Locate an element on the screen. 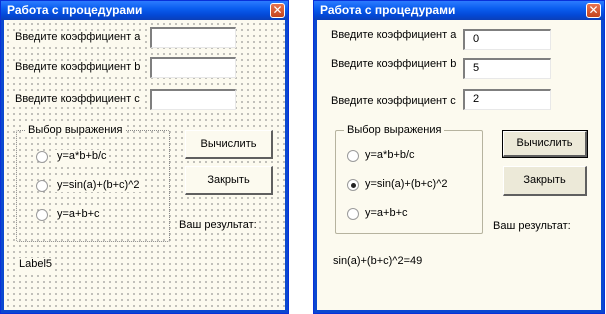 Image resolution: width=606 pixels, height=314 pixels. runtime-title-bar: Работа с процедурами ✕ is located at coordinates (459, 10).